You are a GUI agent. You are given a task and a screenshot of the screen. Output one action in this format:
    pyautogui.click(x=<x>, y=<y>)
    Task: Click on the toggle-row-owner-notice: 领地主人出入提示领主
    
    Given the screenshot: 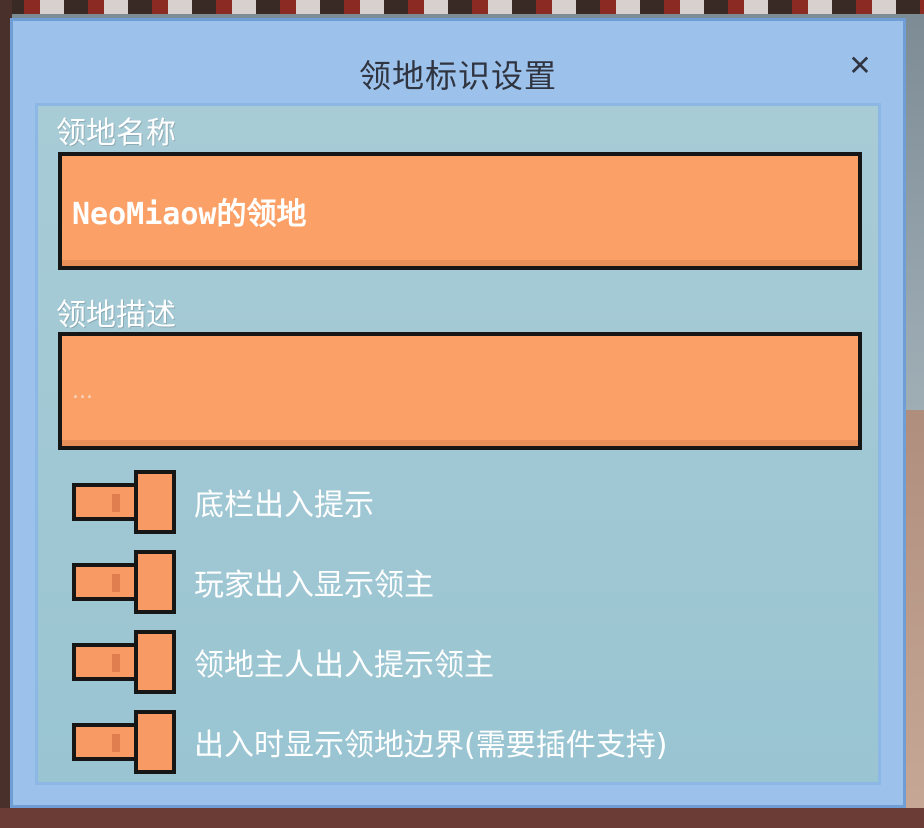 What is the action you would take?
    pyautogui.click(x=283, y=662)
    